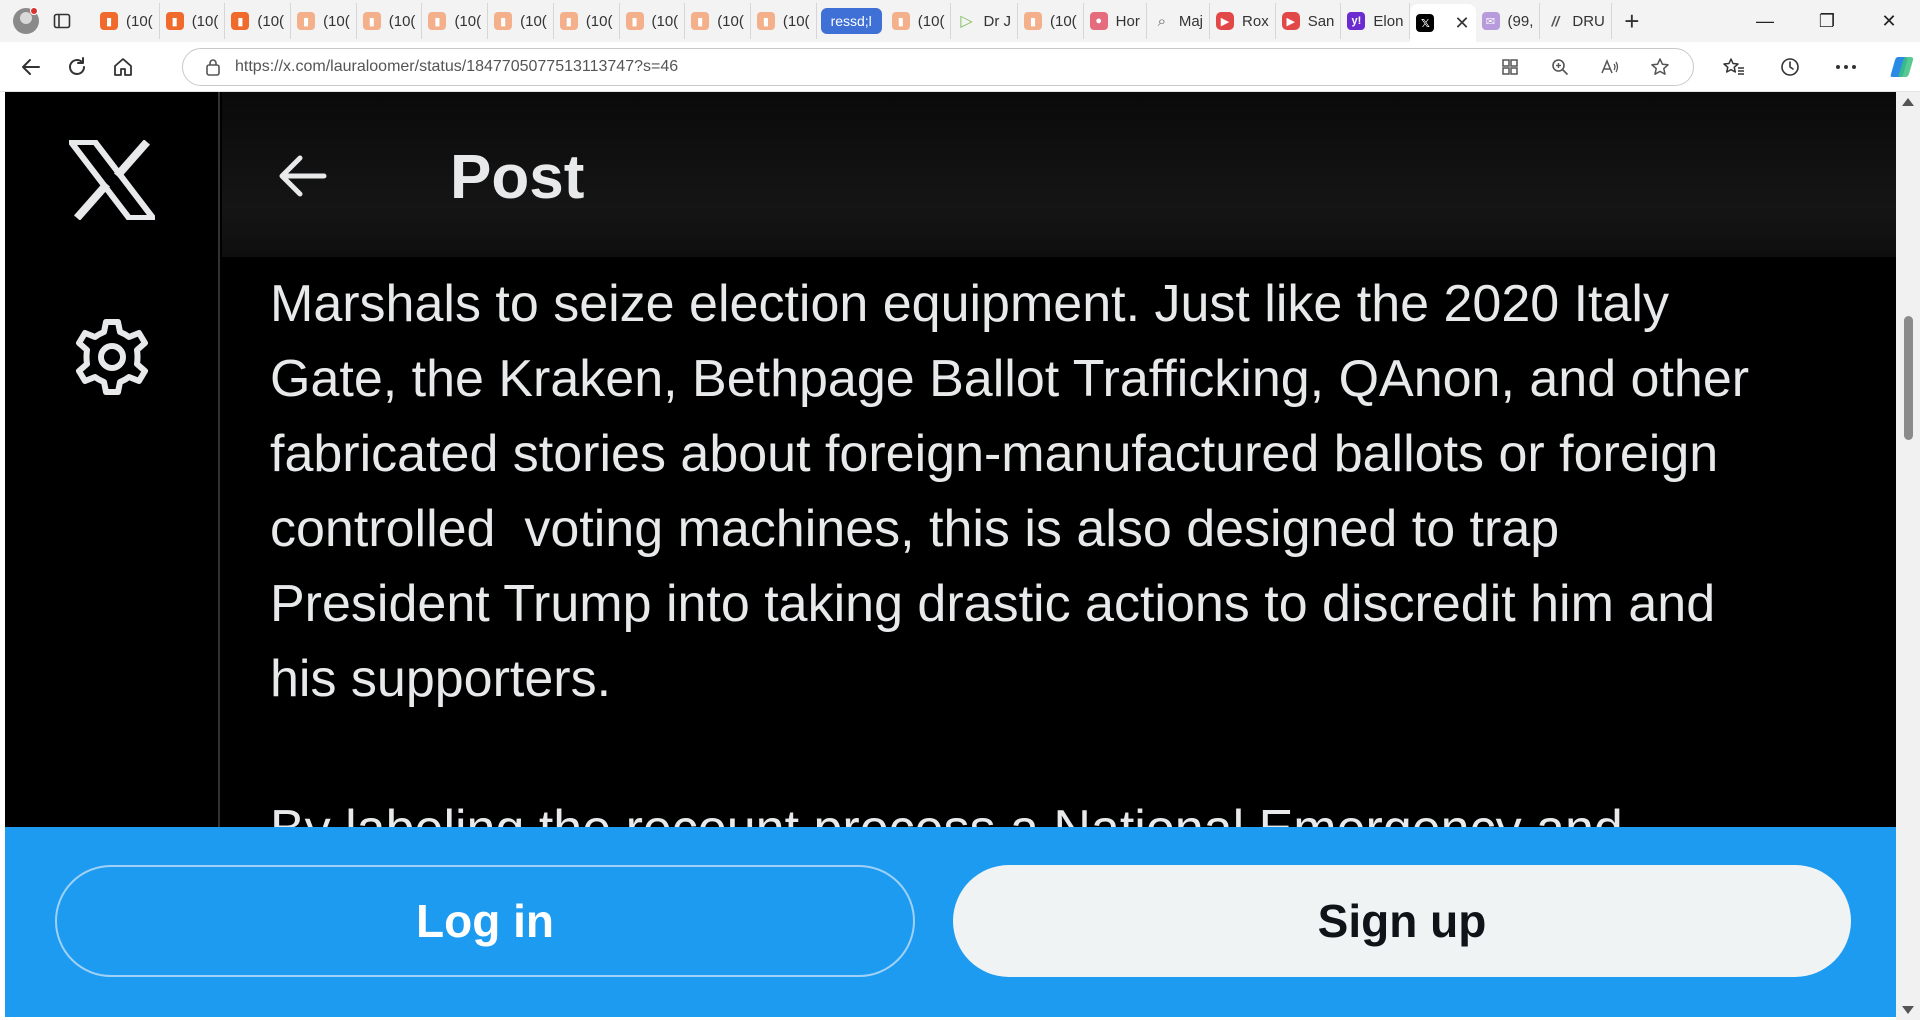 This screenshot has height=1020, width=1920. What do you see at coordinates (1897, 67) in the screenshot?
I see `copilot-icon` at bounding box center [1897, 67].